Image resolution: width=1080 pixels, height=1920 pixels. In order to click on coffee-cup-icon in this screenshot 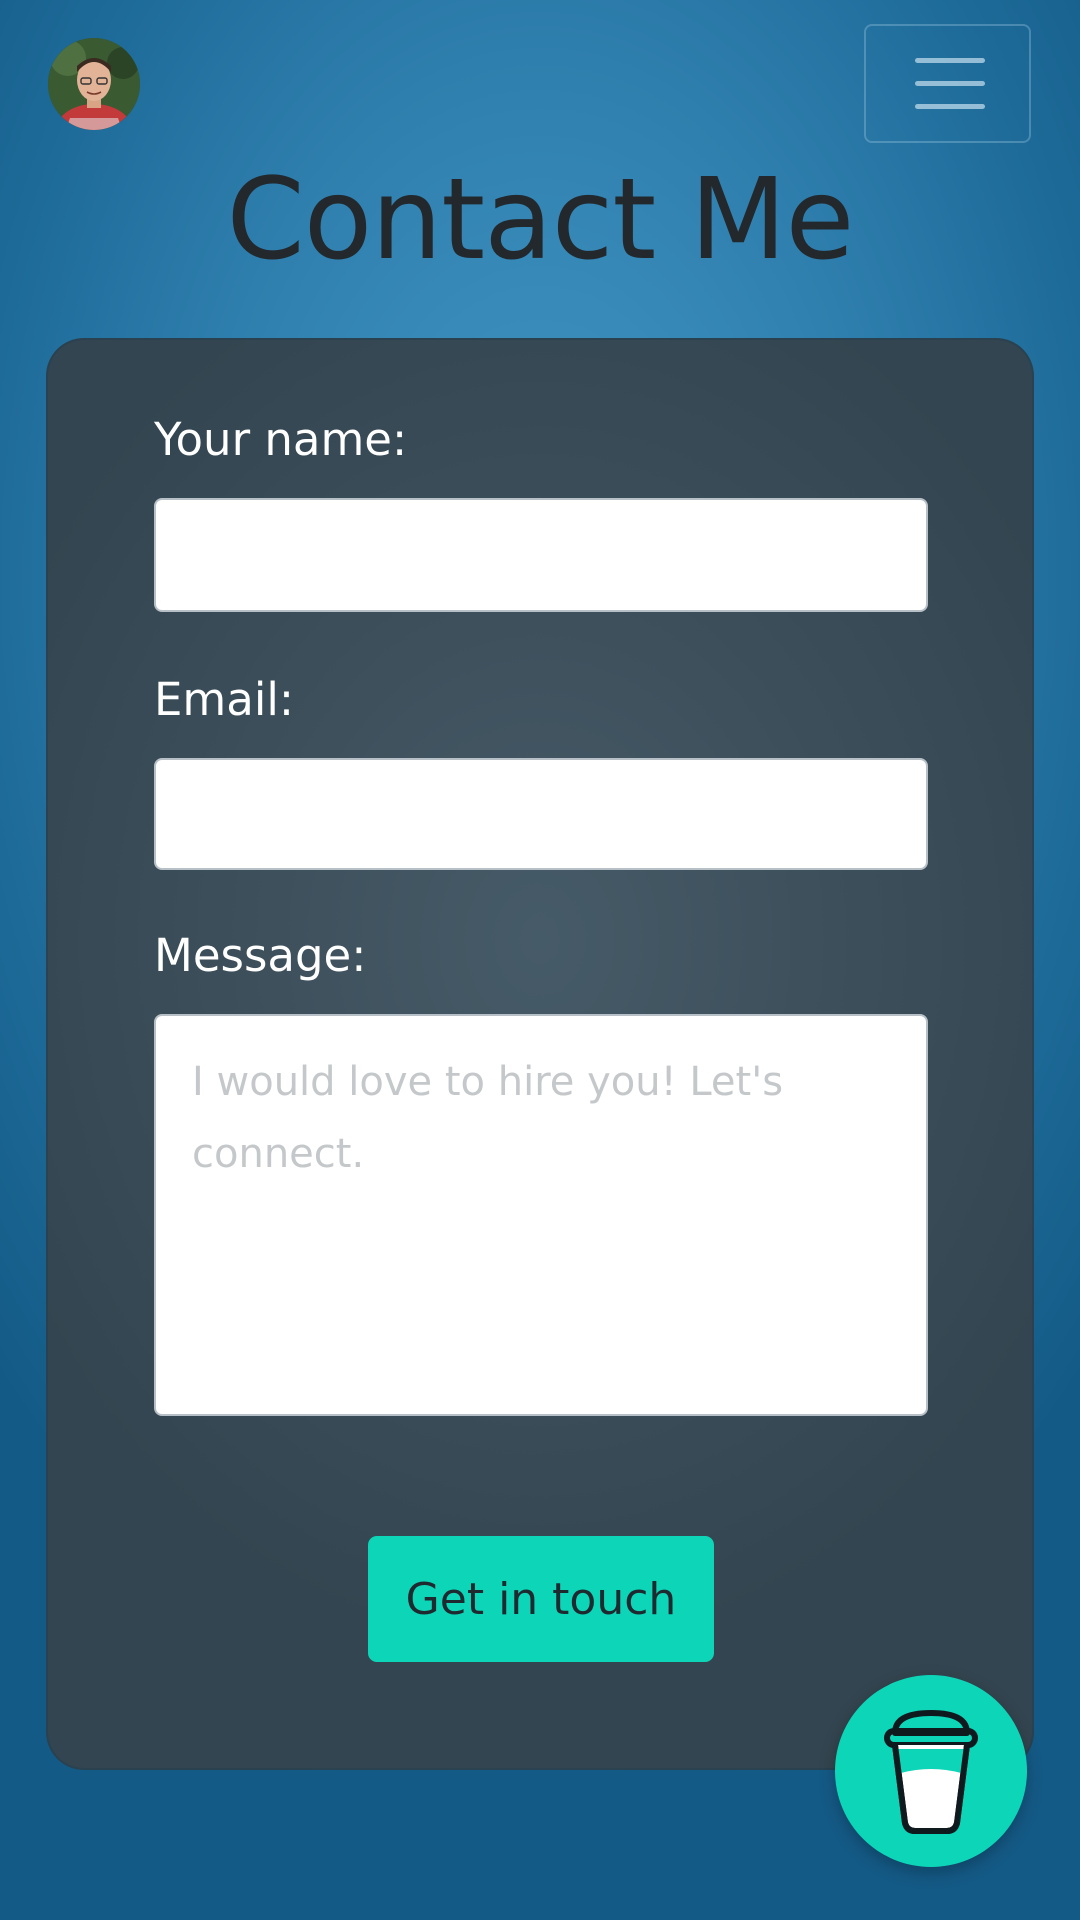, I will do `click(931, 1772)`.